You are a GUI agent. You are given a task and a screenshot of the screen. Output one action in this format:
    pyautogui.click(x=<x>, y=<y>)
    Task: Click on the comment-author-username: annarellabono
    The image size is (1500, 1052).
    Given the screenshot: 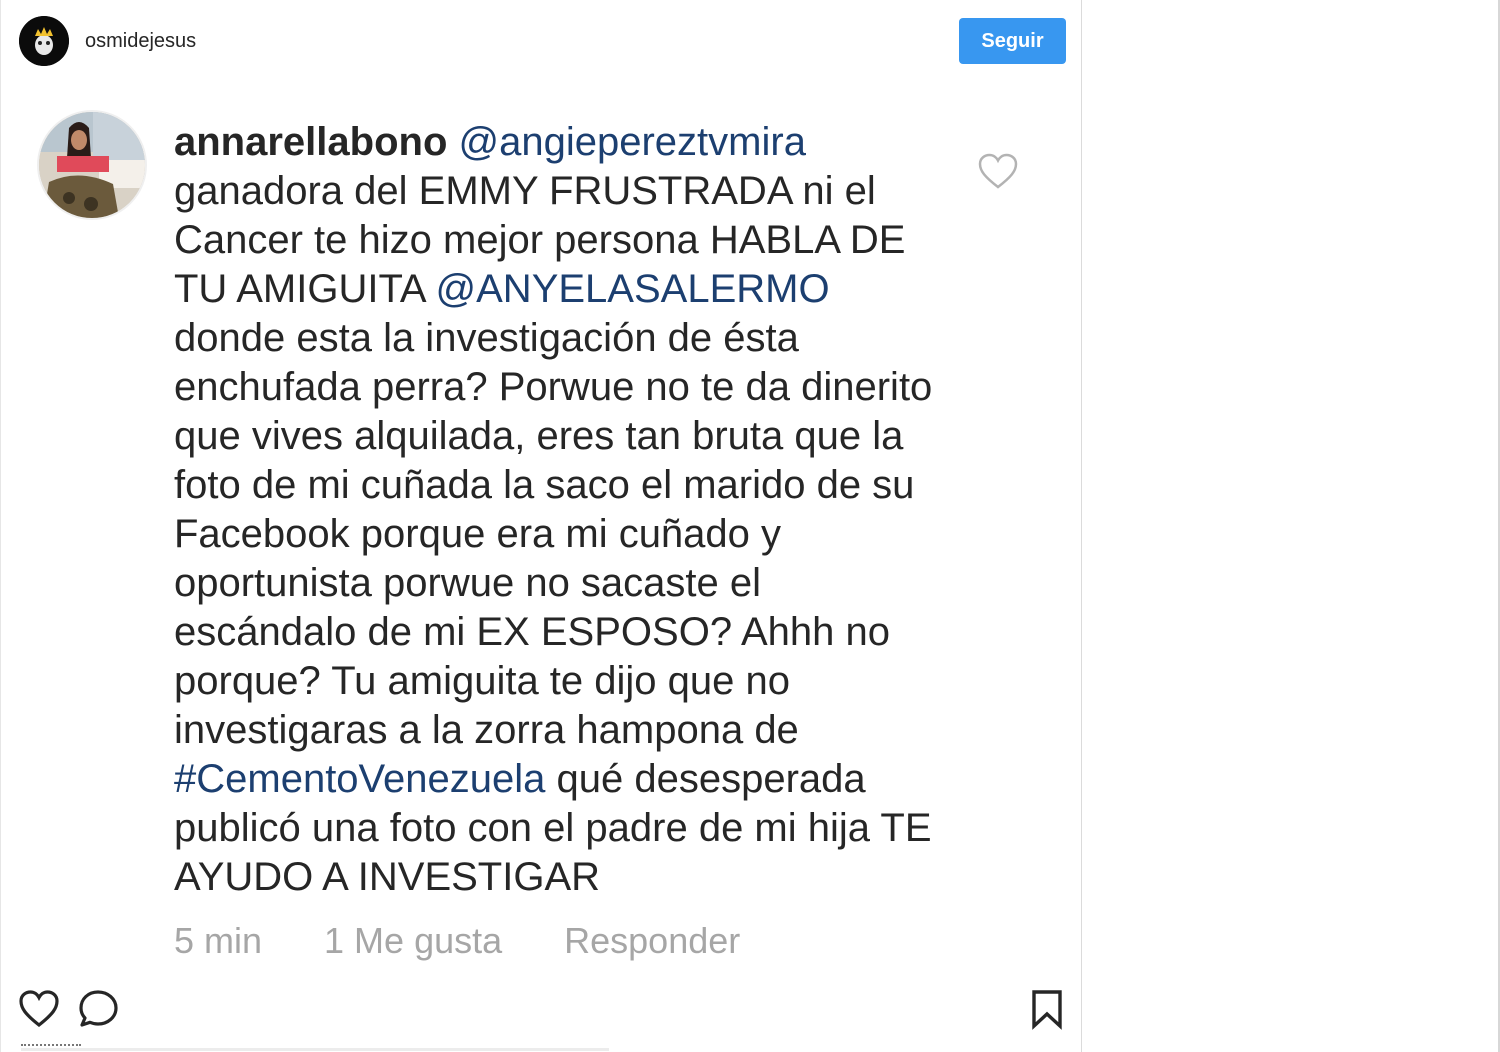 What is the action you would take?
    pyautogui.click(x=310, y=142)
    